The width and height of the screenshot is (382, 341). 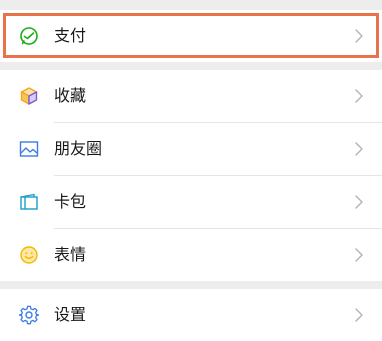 I want to click on menu-item-cards-label: 卡包, so click(x=70, y=201).